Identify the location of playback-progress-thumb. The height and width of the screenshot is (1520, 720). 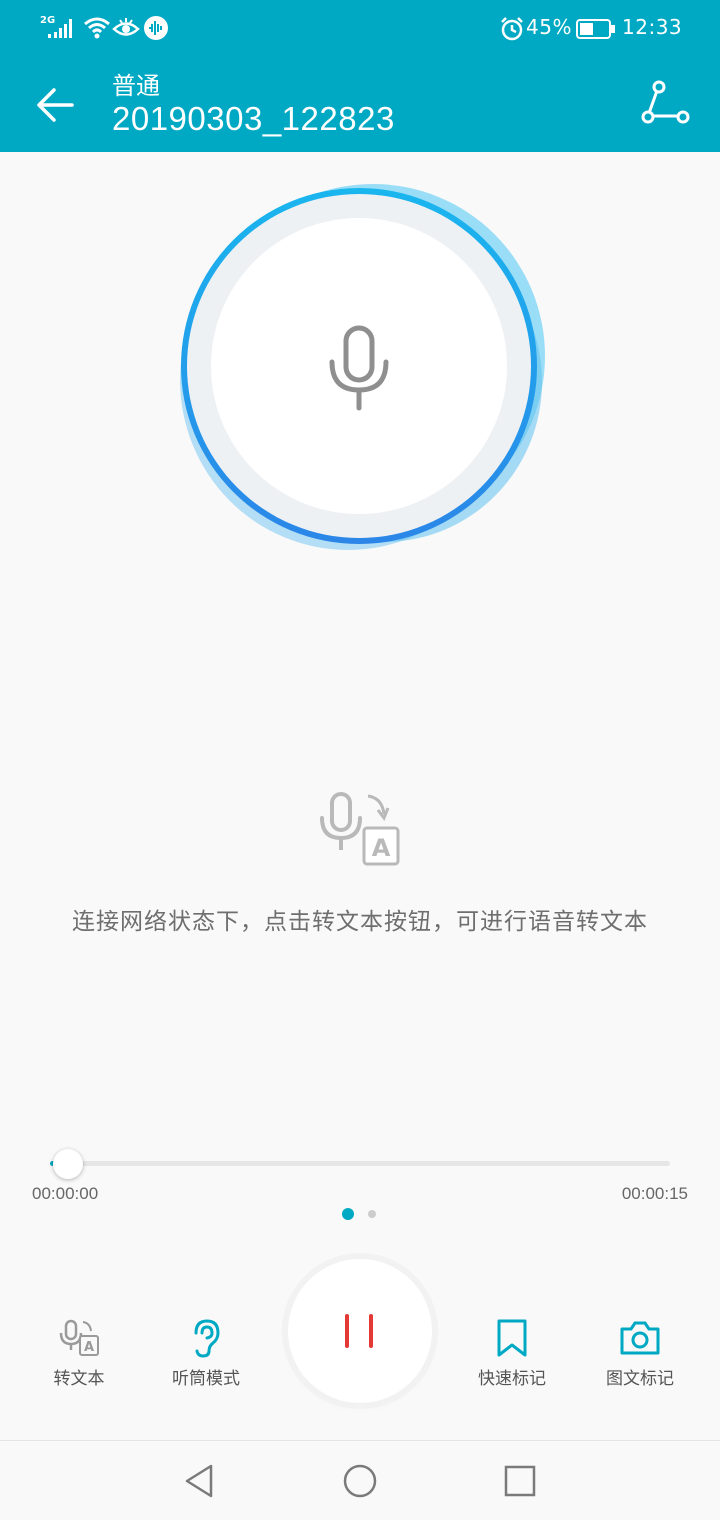
(68, 1164).